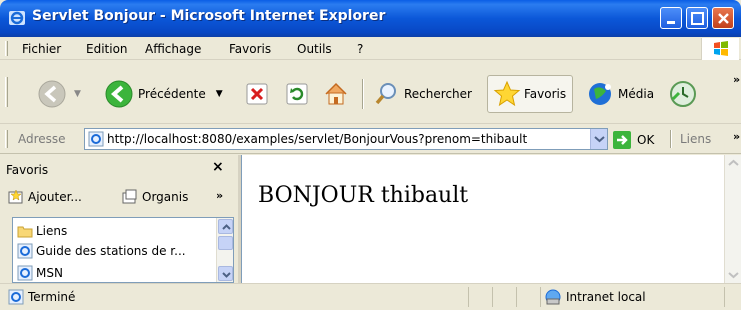 This screenshot has width=741, height=310. Describe the element at coordinates (15, 196) in the screenshot. I see `add-favorite-icon` at that location.